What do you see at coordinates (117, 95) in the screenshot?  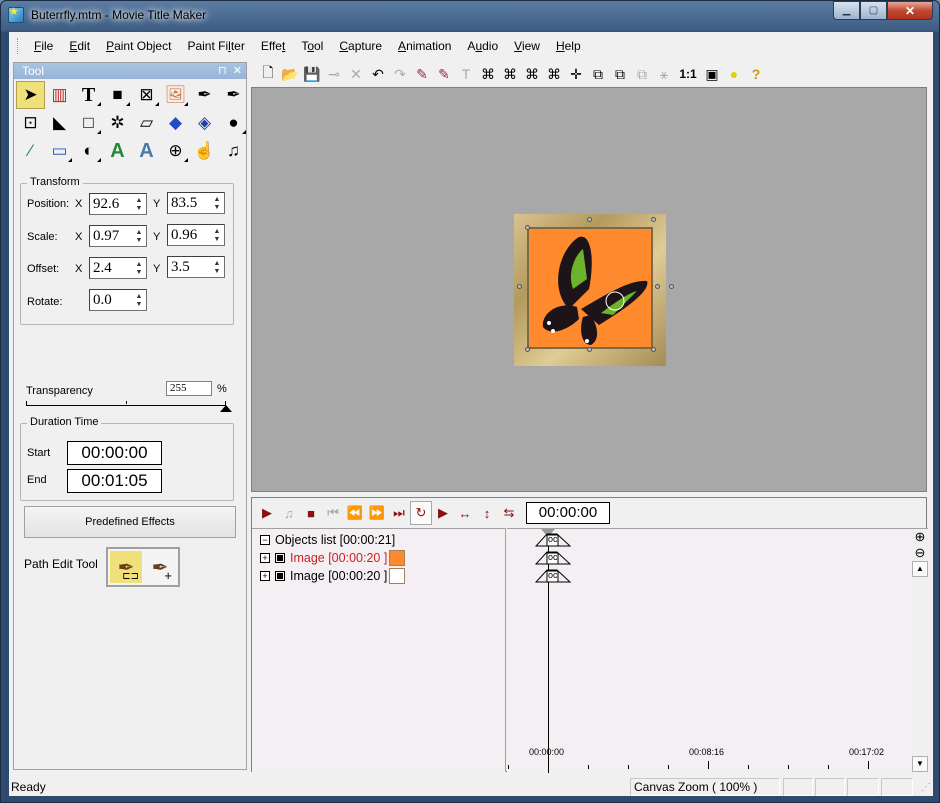 I see `tool-rectangle-filled: ■` at bounding box center [117, 95].